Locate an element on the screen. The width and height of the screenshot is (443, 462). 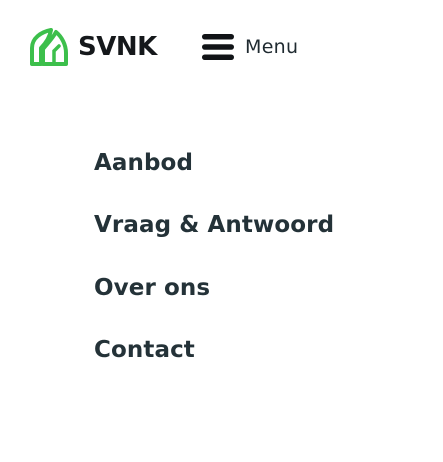
nav-item-over-ons: Over ons is located at coordinates (214, 302).